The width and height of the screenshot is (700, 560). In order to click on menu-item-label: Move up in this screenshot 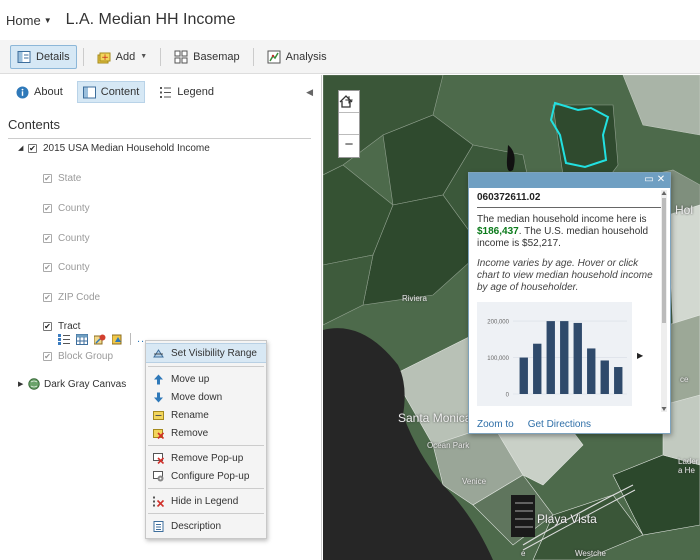, I will do `click(190, 379)`.